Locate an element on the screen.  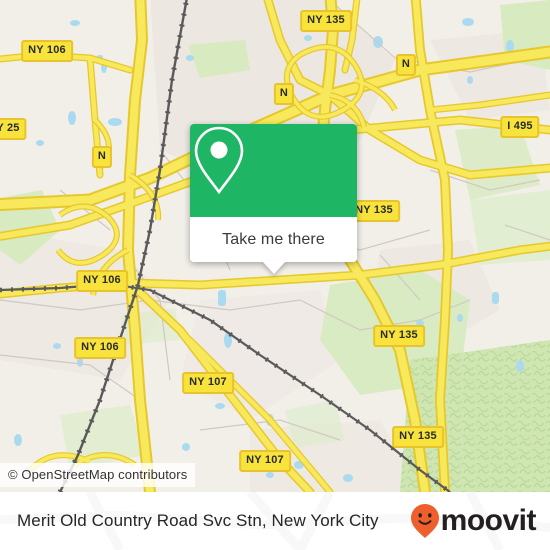
map-pin-icon is located at coordinates (219, 160).